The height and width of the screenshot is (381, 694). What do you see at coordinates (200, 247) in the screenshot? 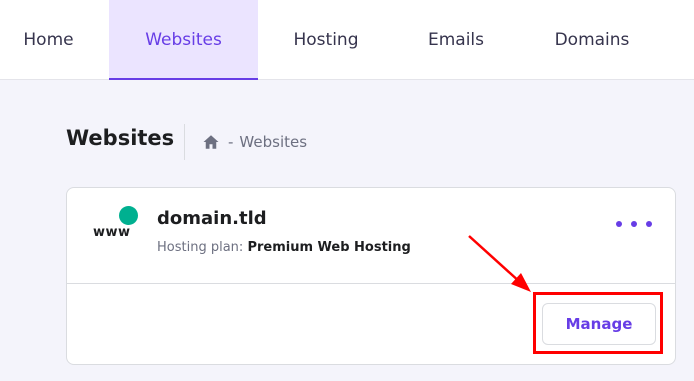
I see `hosting-plan-label: Hosting plan:` at bounding box center [200, 247].